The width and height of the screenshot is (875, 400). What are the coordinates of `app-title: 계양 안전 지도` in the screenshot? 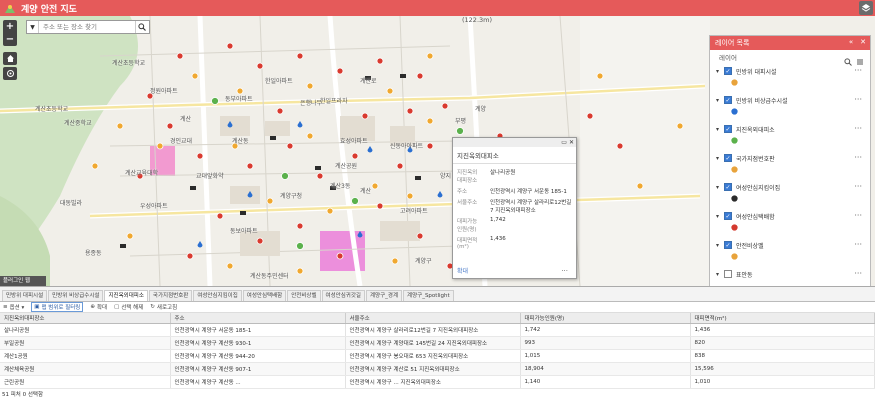 It's located at (49, 9).